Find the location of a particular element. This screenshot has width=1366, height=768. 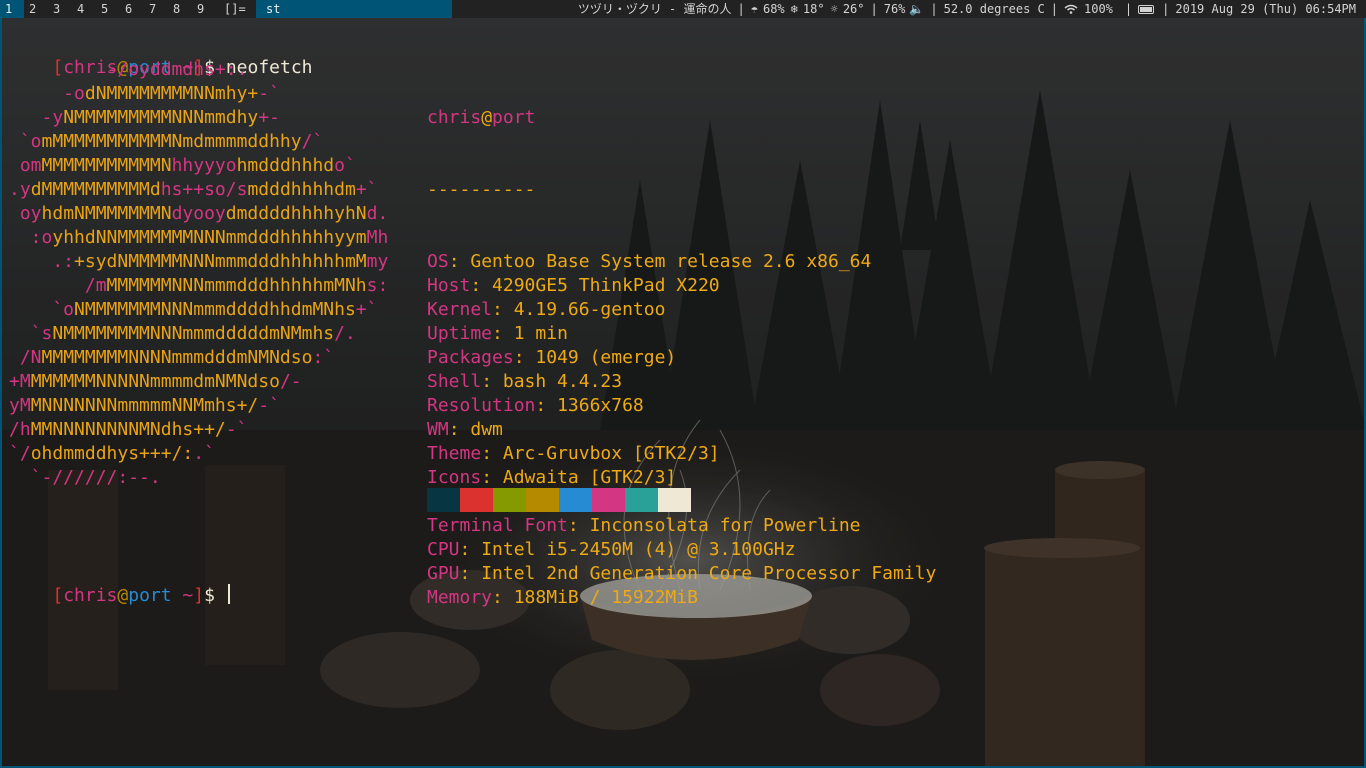

logo-segment: mdddhhhhdm is located at coordinates (301, 189).